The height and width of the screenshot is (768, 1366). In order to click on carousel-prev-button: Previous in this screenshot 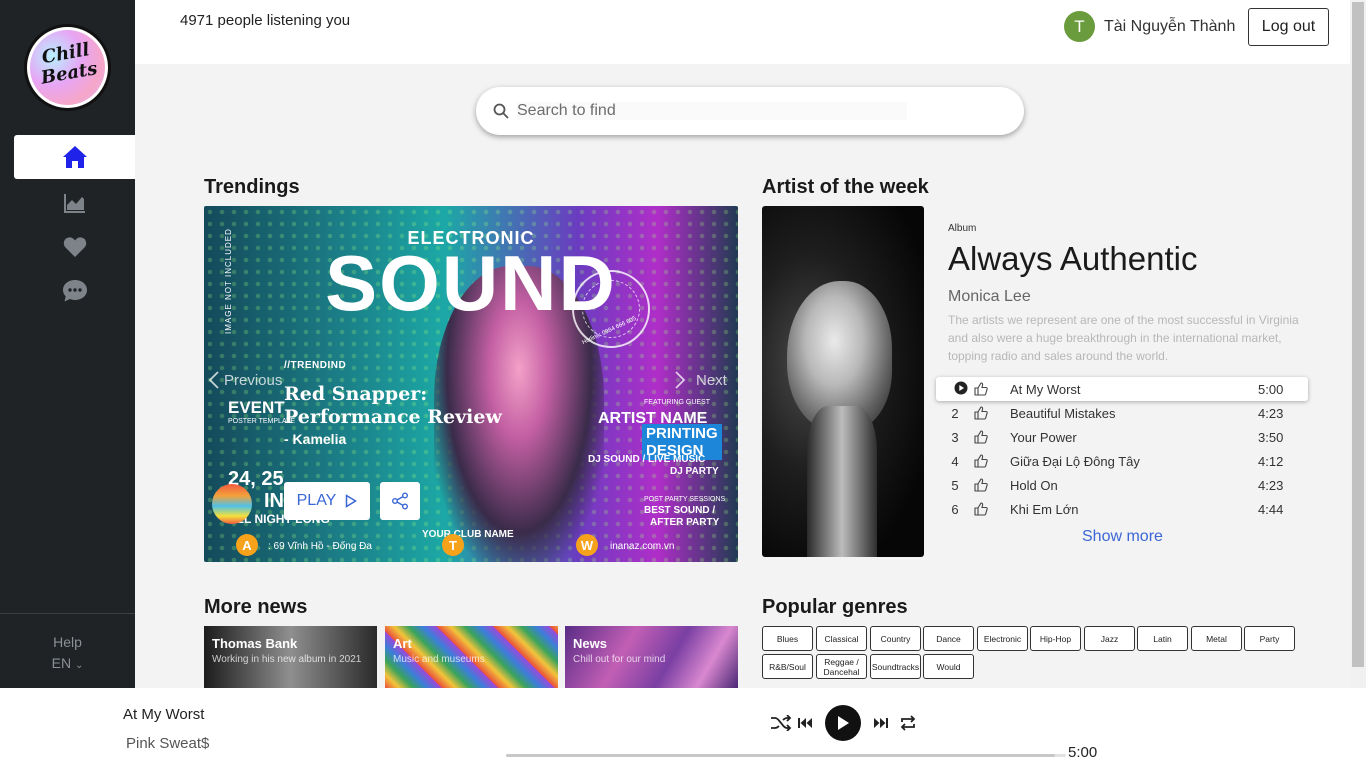, I will do `click(245, 380)`.